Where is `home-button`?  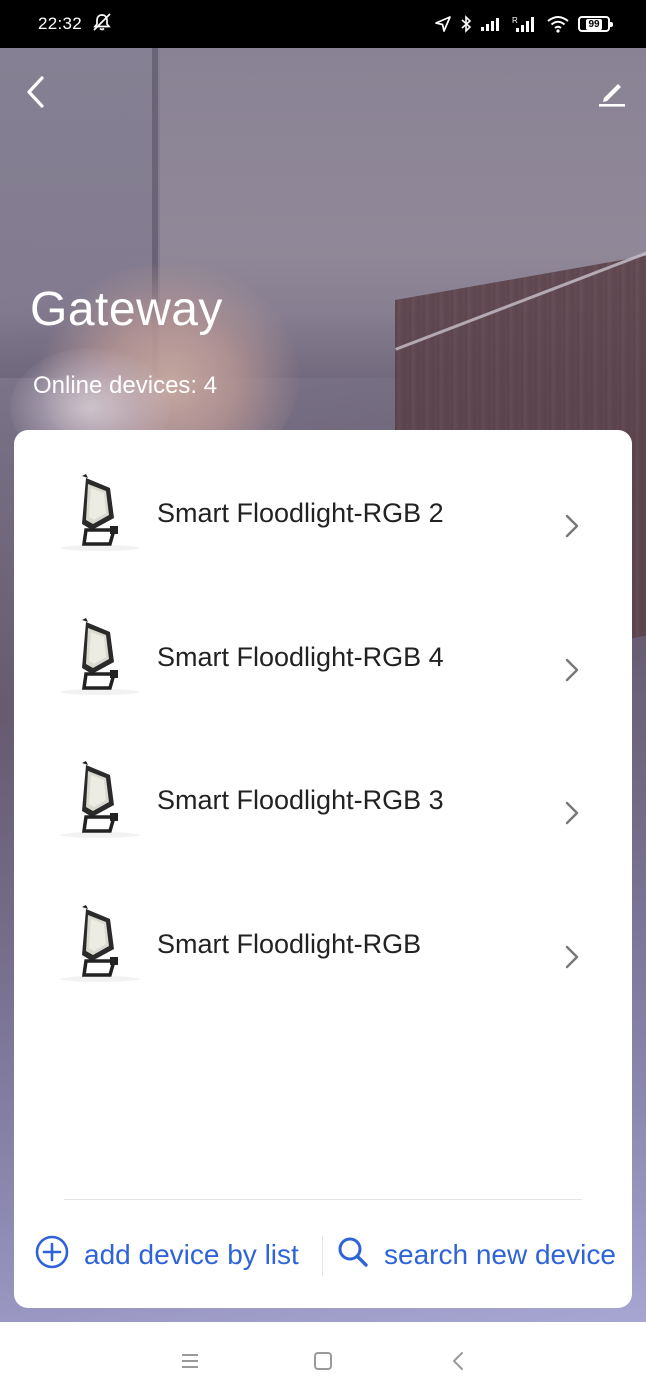
home-button is located at coordinates (323, 1361).